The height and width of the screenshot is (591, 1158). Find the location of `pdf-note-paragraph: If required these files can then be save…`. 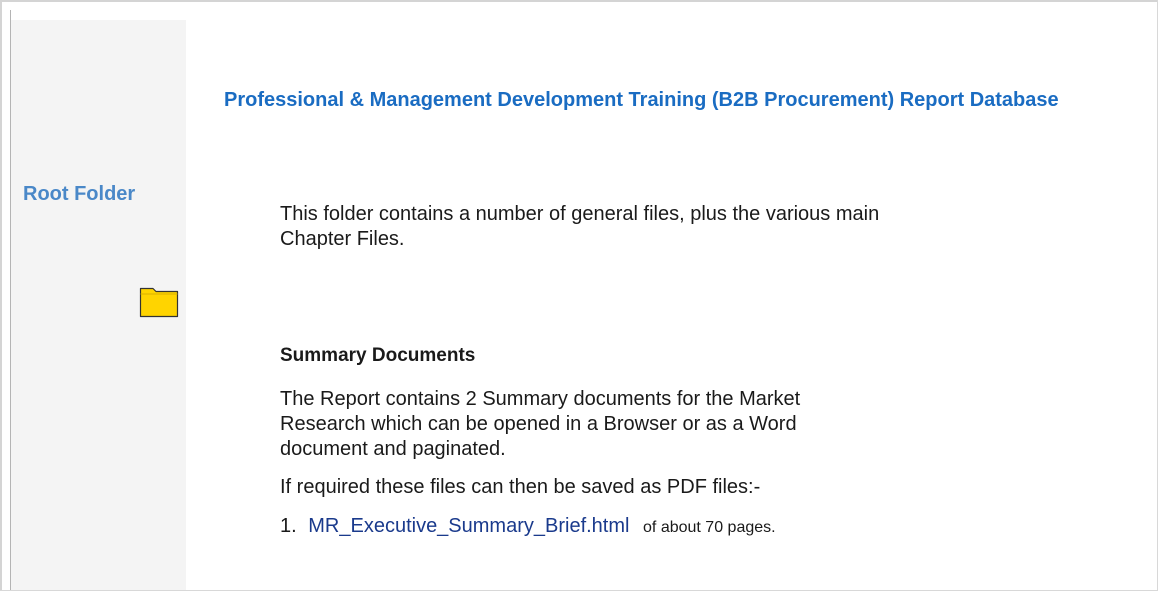

pdf-note-paragraph: If required these files can then be save… is located at coordinates (520, 487).